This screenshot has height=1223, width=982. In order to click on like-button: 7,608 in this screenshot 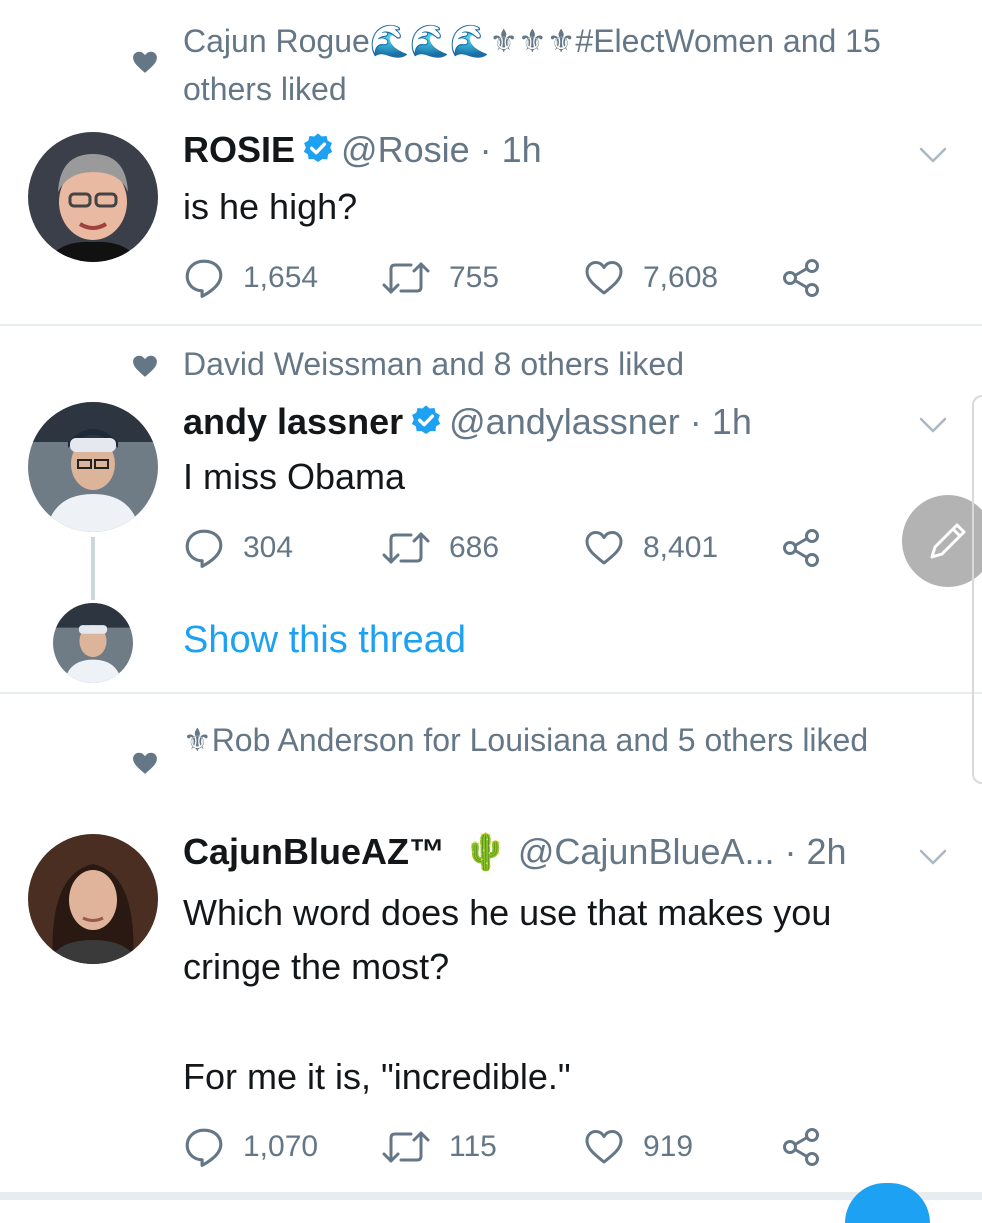, I will do `click(650, 278)`.